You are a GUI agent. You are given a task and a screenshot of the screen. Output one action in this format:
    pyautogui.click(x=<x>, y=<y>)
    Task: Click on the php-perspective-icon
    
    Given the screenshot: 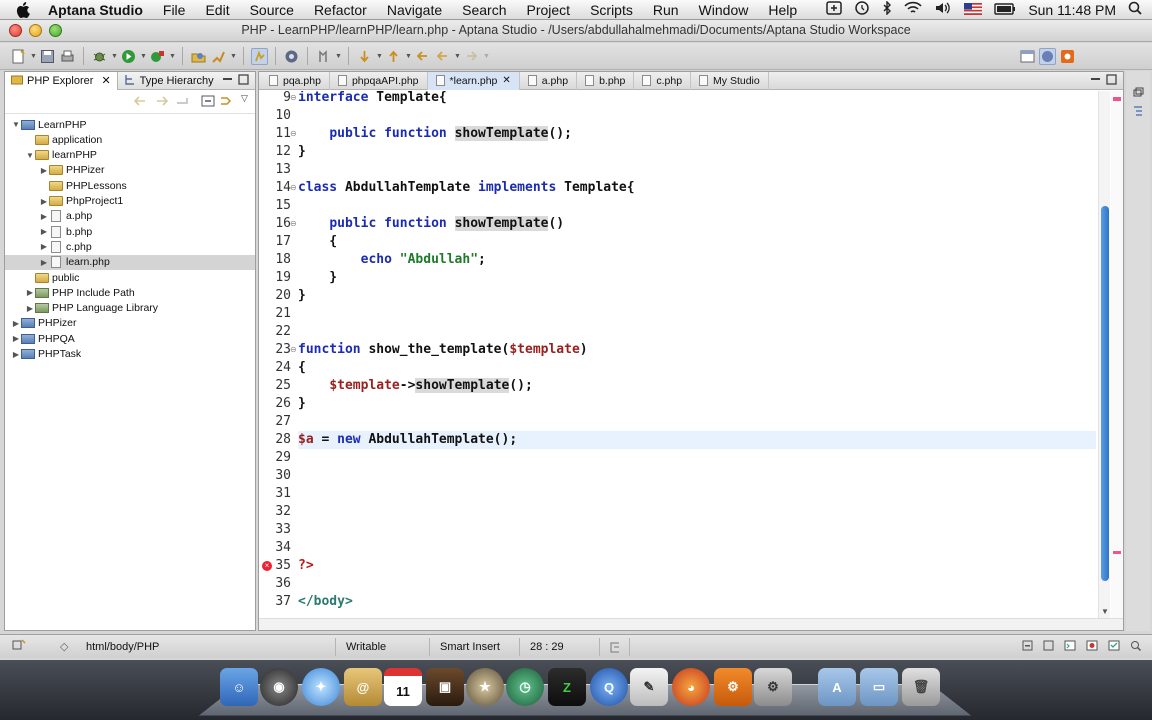 What is the action you would take?
    pyautogui.click(x=1047, y=56)
    